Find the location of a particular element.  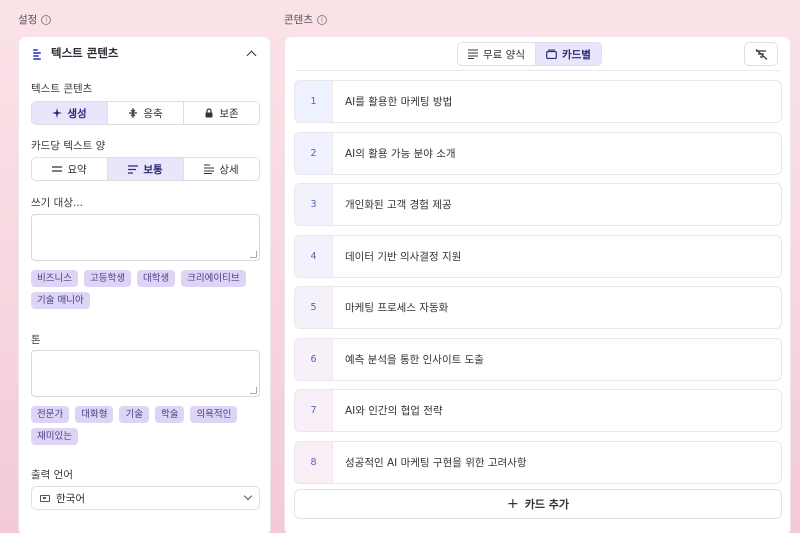

audience-chip: 대학생 is located at coordinates (156, 278).